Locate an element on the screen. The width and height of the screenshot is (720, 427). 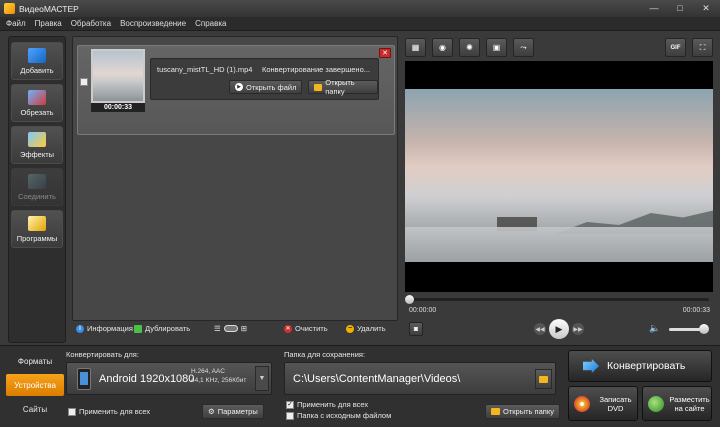
join-button: Соединить is located at coordinates (37, 187).